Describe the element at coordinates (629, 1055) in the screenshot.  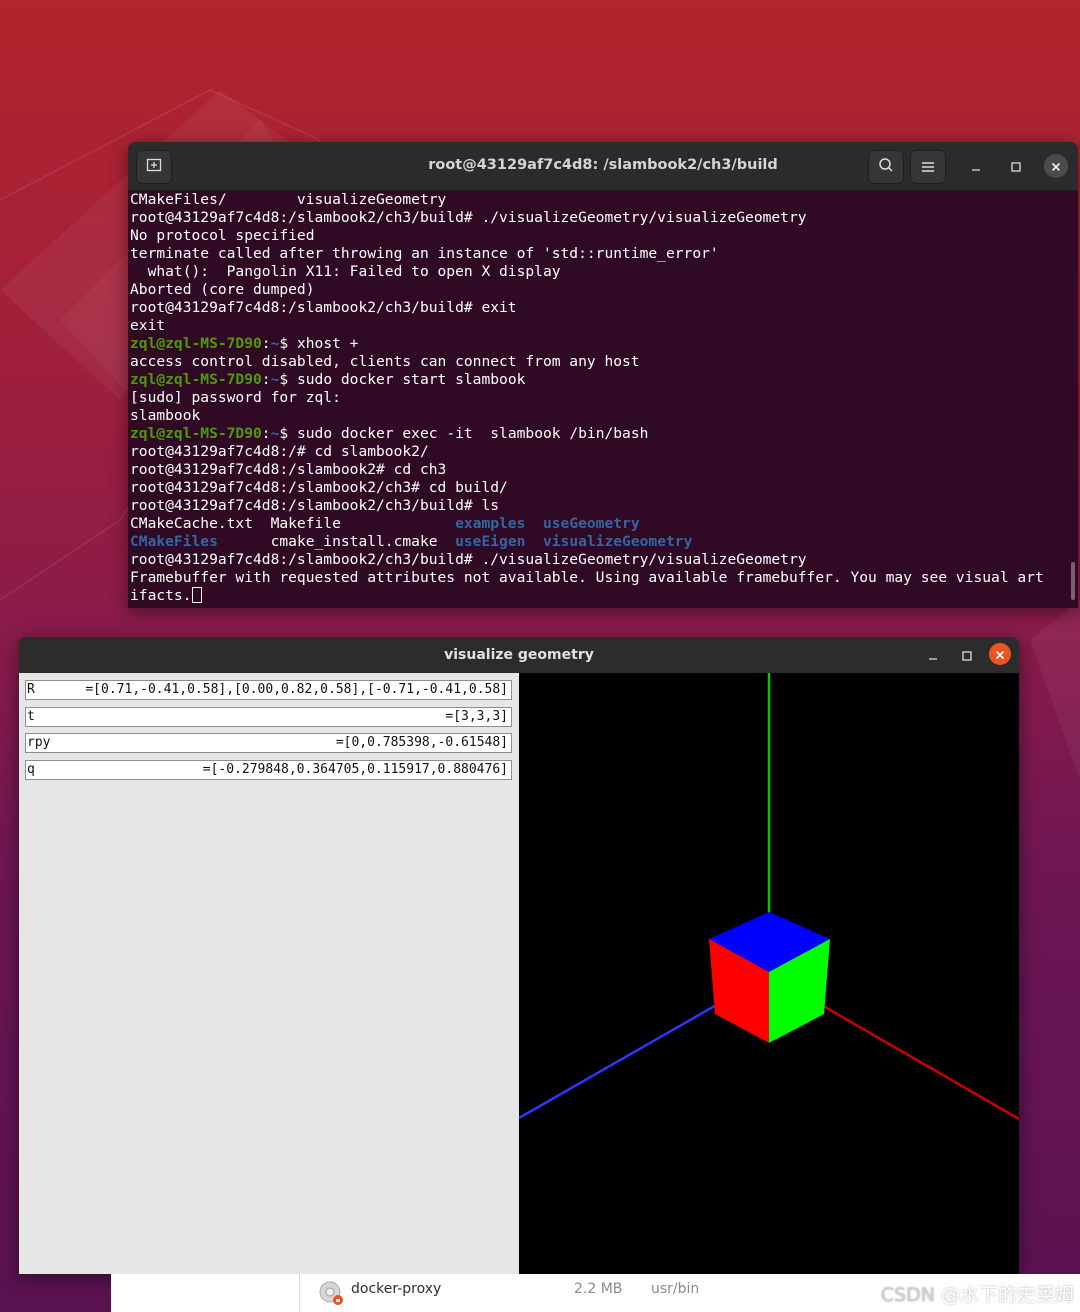
I see `z-axis-line` at that location.